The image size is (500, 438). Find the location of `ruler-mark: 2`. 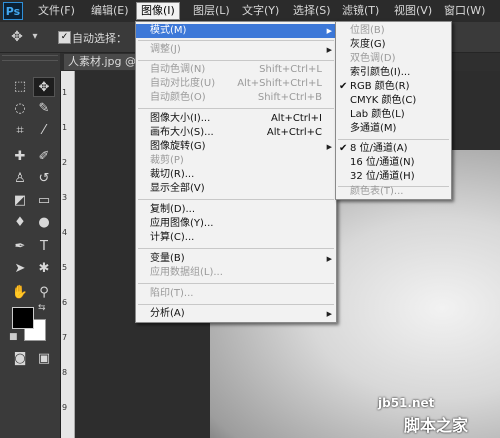

ruler-mark: 2 is located at coordinates (65, 162).